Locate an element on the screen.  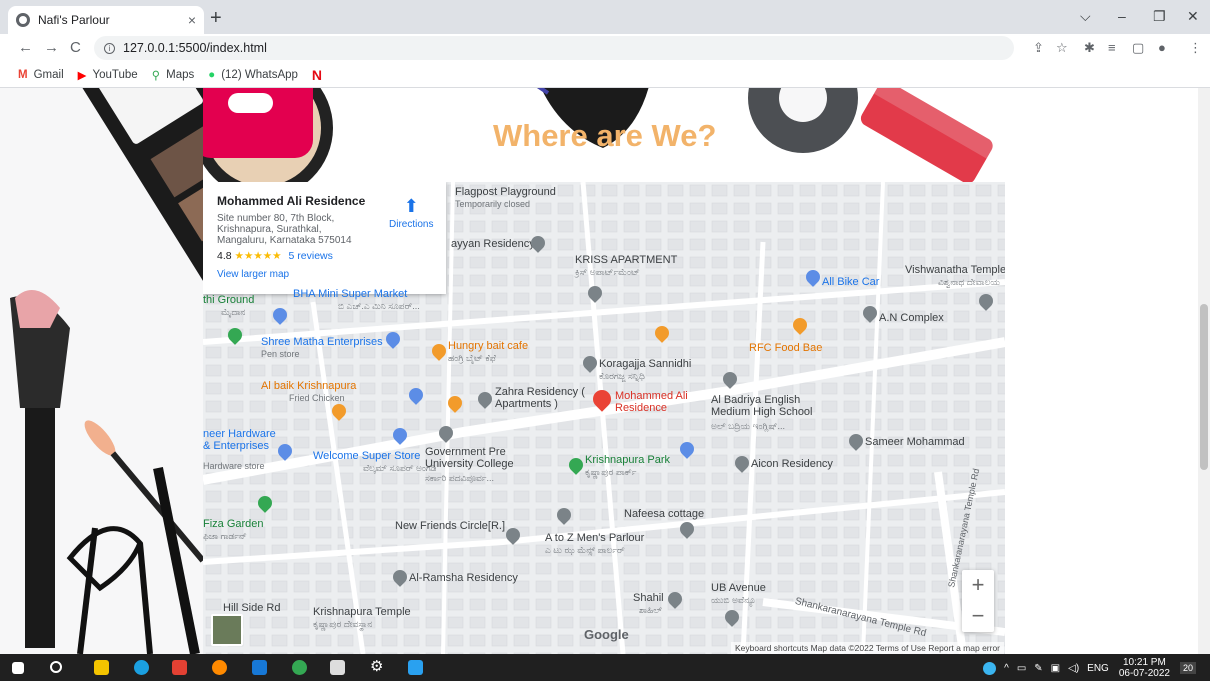
rating-stars: ★★★★★ is located at coordinates (258, 256).